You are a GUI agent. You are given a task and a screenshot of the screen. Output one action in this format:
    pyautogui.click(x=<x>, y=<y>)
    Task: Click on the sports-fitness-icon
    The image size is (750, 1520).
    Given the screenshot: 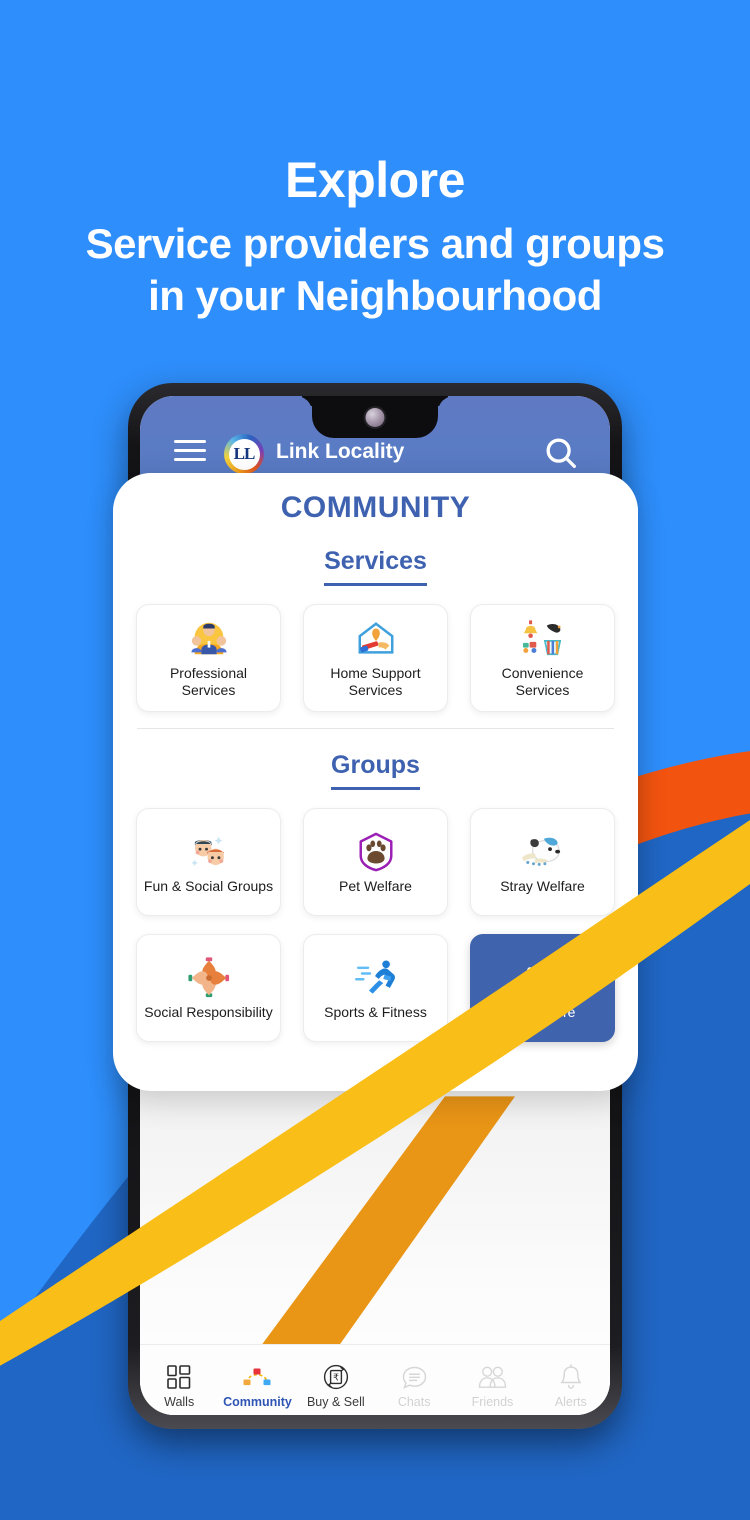 What is the action you would take?
    pyautogui.click(x=376, y=978)
    